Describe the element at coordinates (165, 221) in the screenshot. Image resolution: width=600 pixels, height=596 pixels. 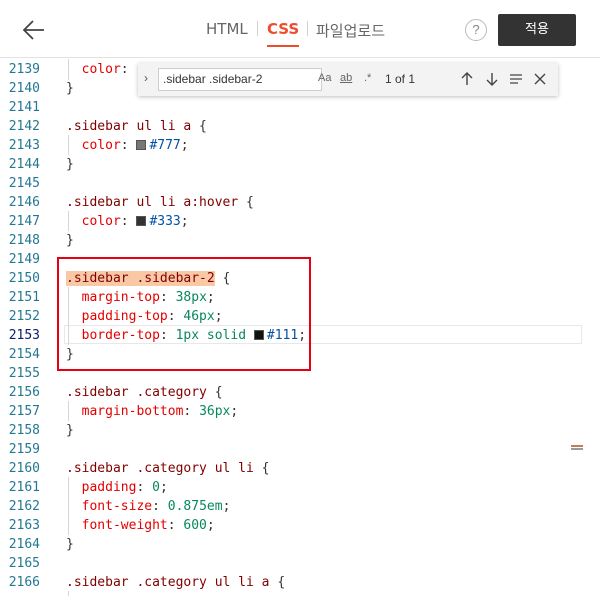
I see `css-value: #333` at that location.